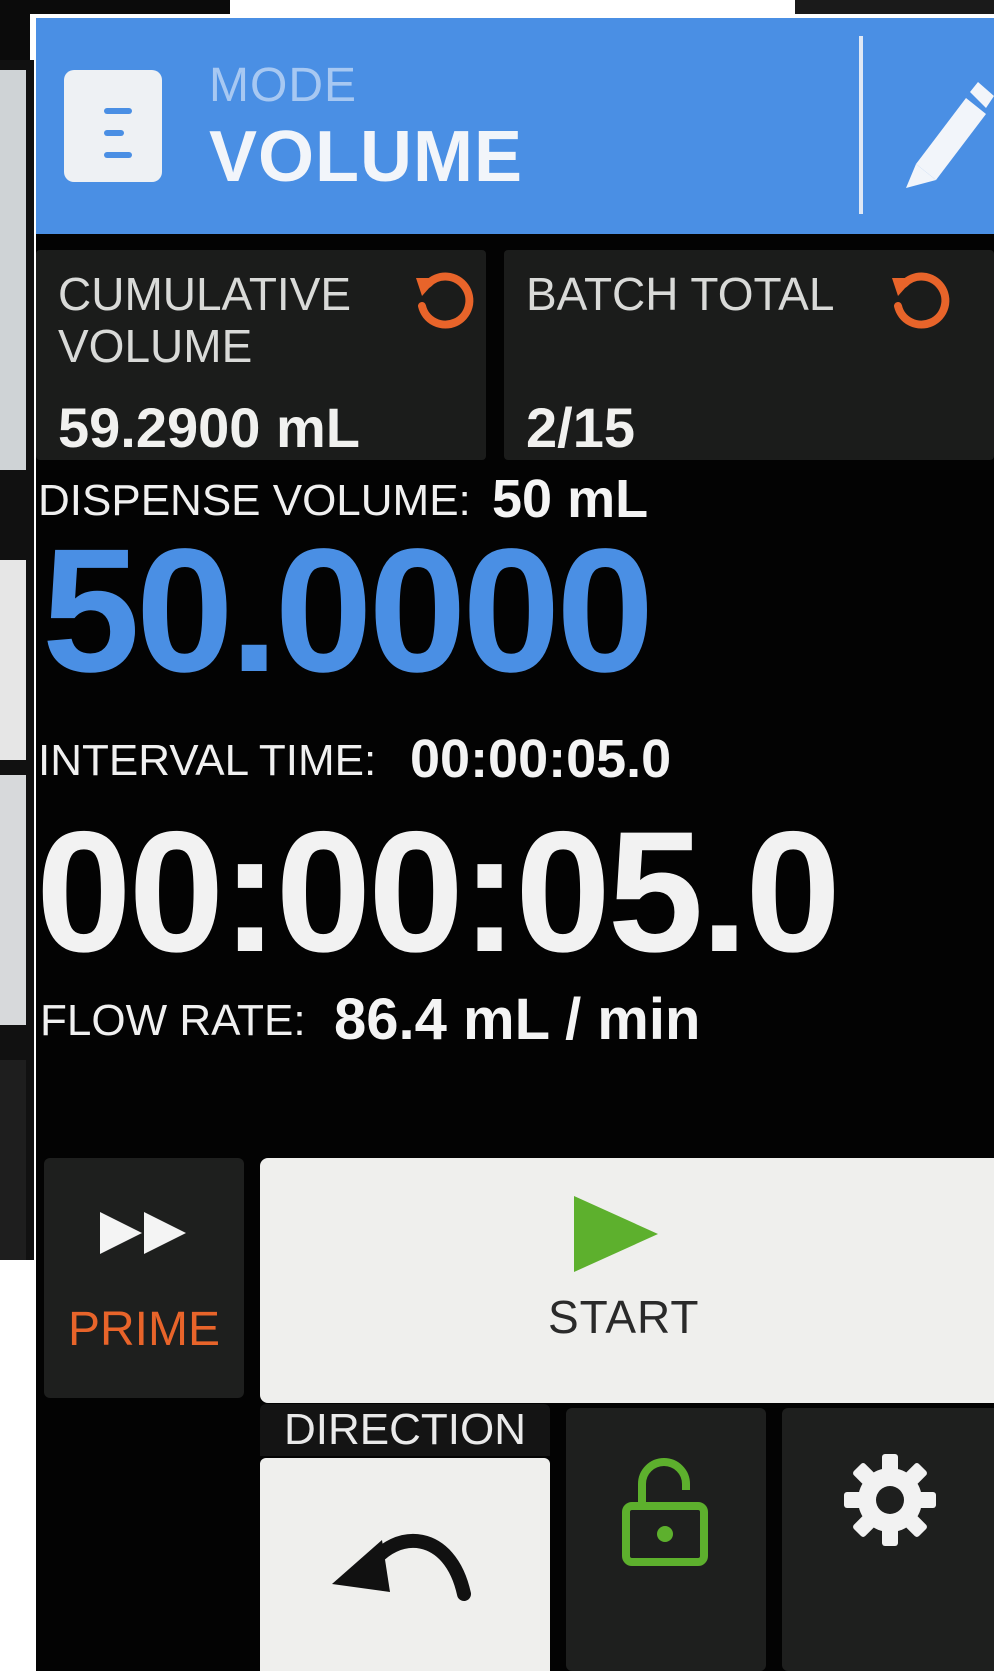 This screenshot has width=994, height=1671. Describe the element at coordinates (18, 1465) in the screenshot. I see `background-wall` at that location.